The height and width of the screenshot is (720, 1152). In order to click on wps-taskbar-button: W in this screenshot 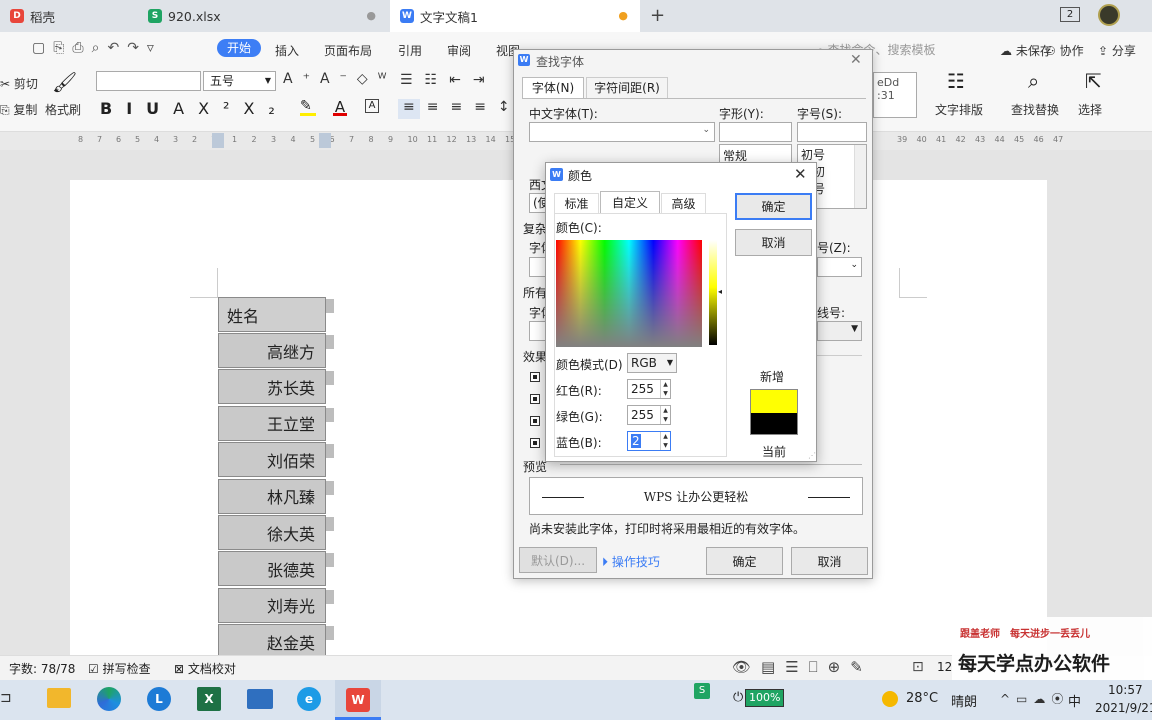, I will do `click(358, 700)`.